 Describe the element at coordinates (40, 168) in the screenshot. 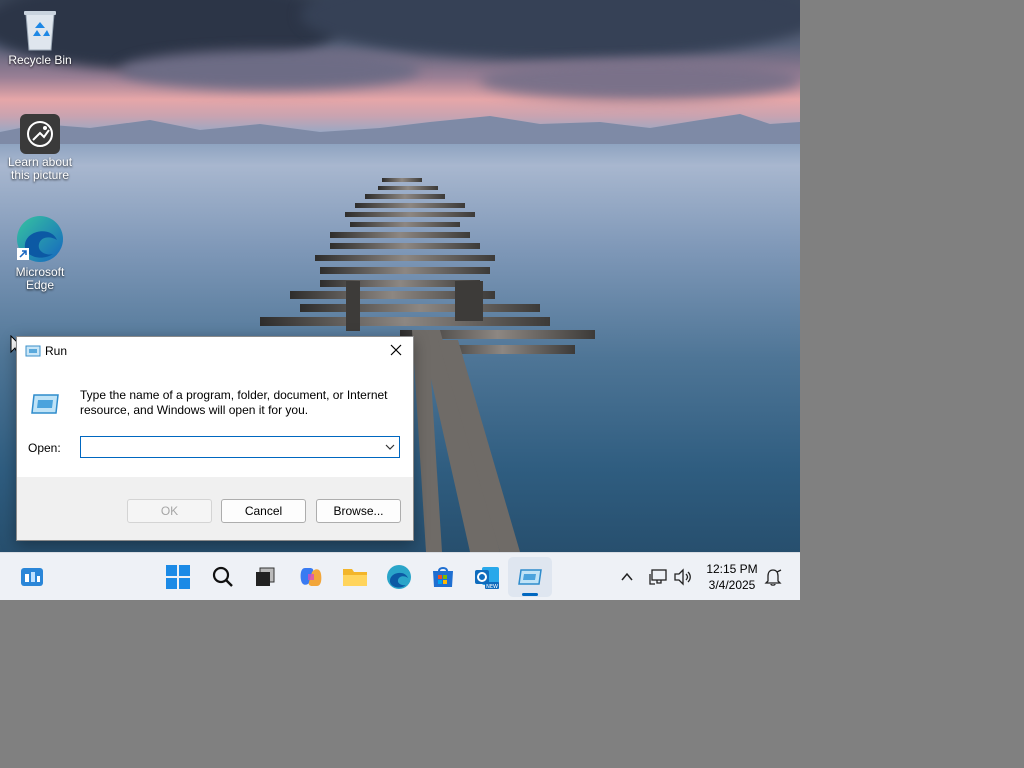

I see `desktop-icon-label: Learn about this picture` at that location.